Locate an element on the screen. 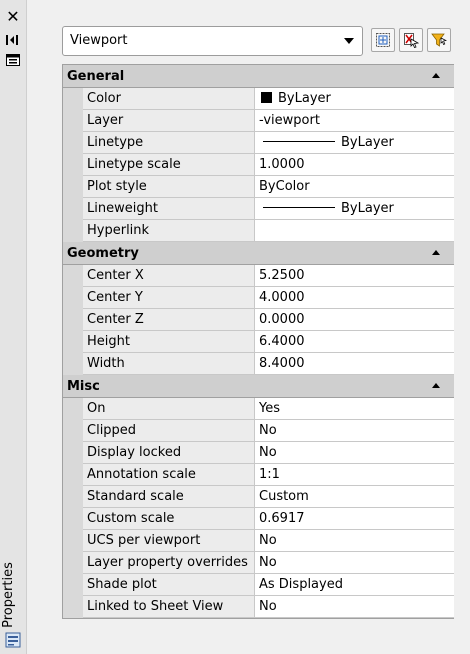 The height and width of the screenshot is (654, 470). property-row-ucs-per-viewport: UCS per viewport No is located at coordinates (258, 541).